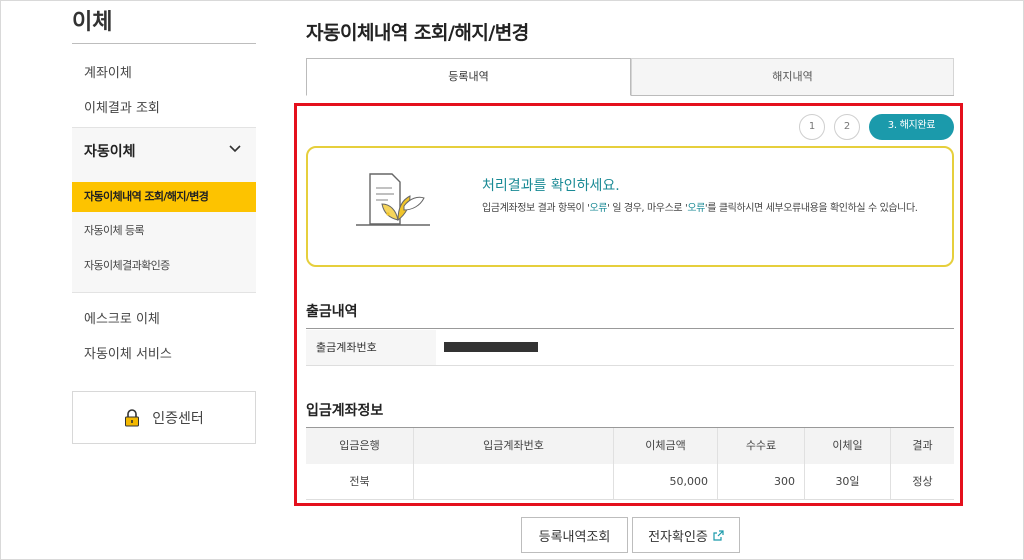 Image resolution: width=1024 pixels, height=560 pixels. What do you see at coordinates (468, 77) in the screenshot?
I see `tab-registered: 등록내역` at bounding box center [468, 77].